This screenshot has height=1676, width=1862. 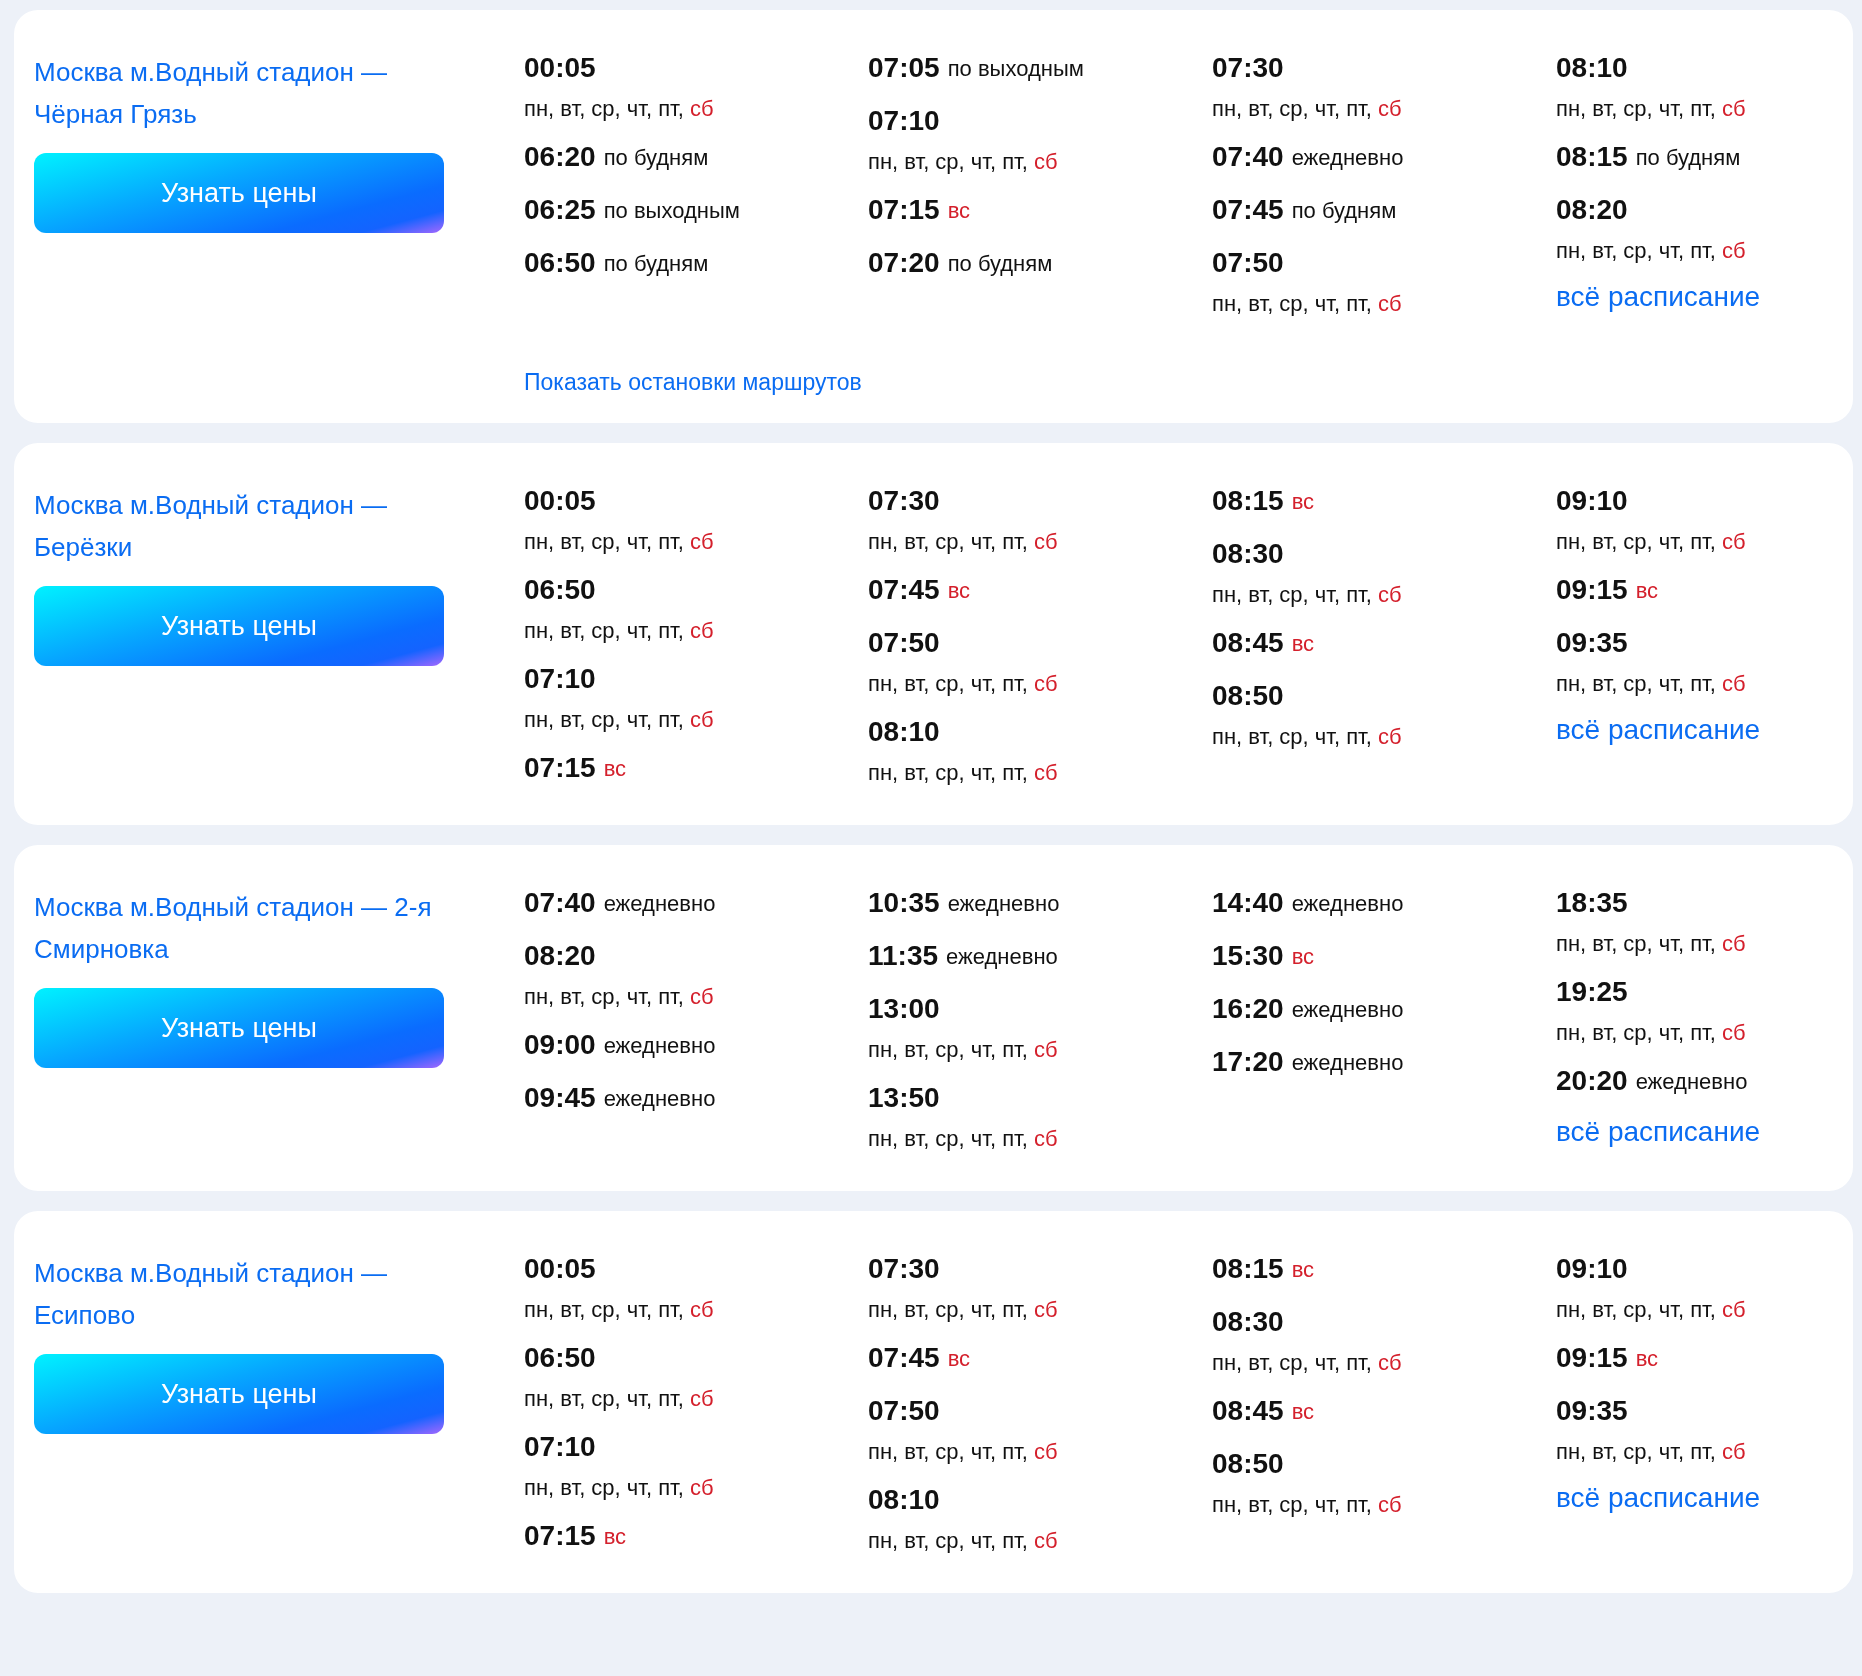 I want to click on route-title-link: Москва м.Водный стадион — Берёзки, so click(x=239, y=526).